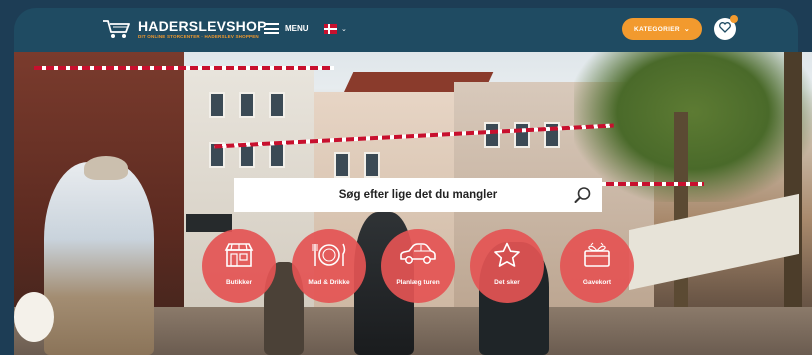 The width and height of the screenshot is (812, 355). I want to click on category-gavekort: Gavekort, so click(597, 266).